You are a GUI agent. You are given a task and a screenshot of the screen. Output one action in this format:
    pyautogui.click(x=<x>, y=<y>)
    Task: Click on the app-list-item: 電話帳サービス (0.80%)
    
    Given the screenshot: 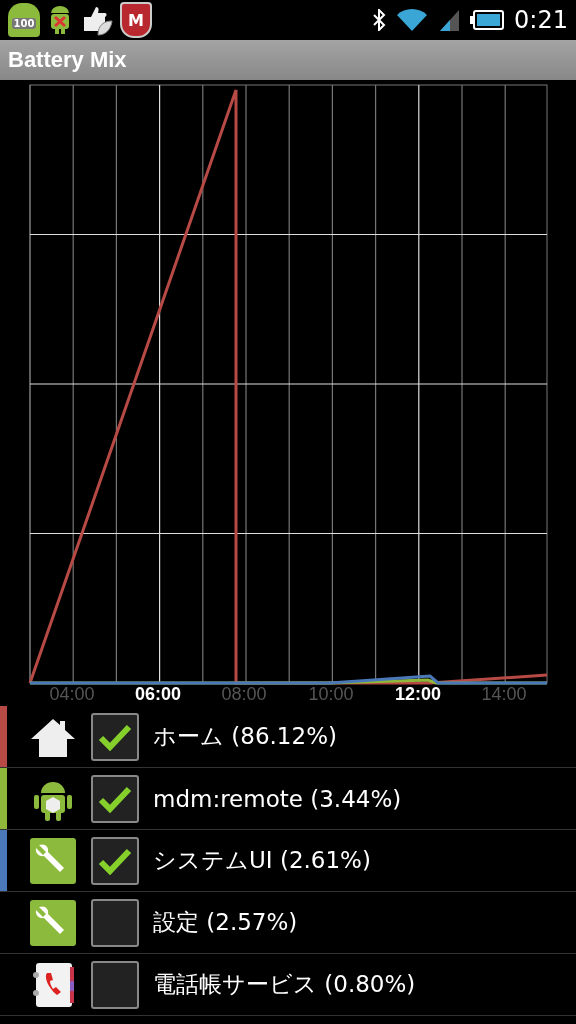 What is the action you would take?
    pyautogui.click(x=288, y=985)
    